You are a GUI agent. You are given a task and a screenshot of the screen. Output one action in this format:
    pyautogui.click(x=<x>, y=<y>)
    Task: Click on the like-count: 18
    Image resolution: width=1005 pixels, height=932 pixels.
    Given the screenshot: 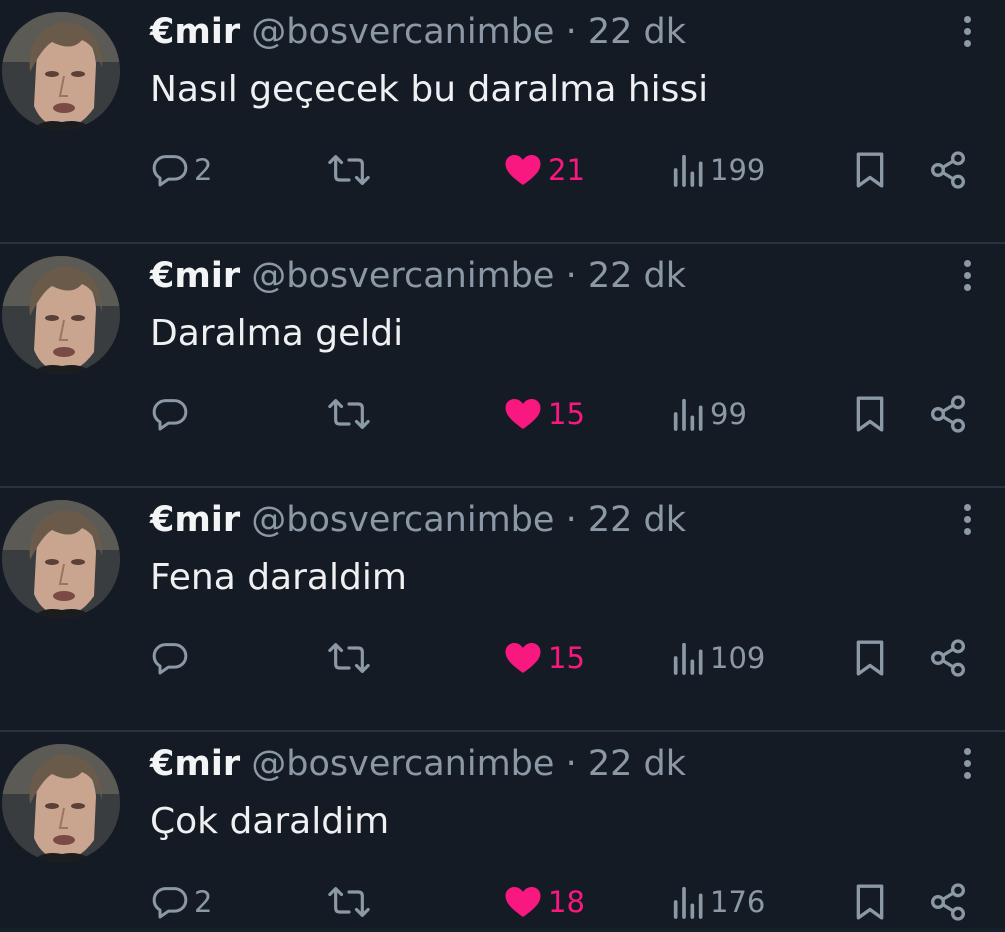 What is the action you would take?
    pyautogui.click(x=566, y=902)
    